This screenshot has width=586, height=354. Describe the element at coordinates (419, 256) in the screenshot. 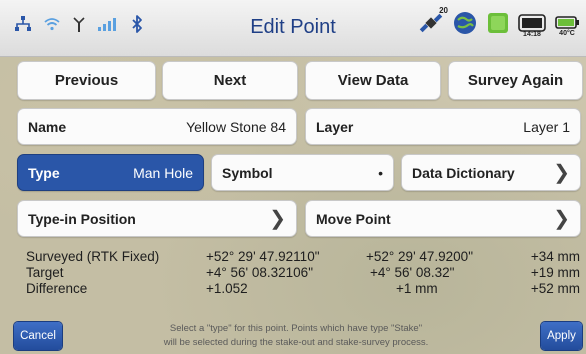

I see `longitude-value: +52° 29' 47.9200"` at that location.